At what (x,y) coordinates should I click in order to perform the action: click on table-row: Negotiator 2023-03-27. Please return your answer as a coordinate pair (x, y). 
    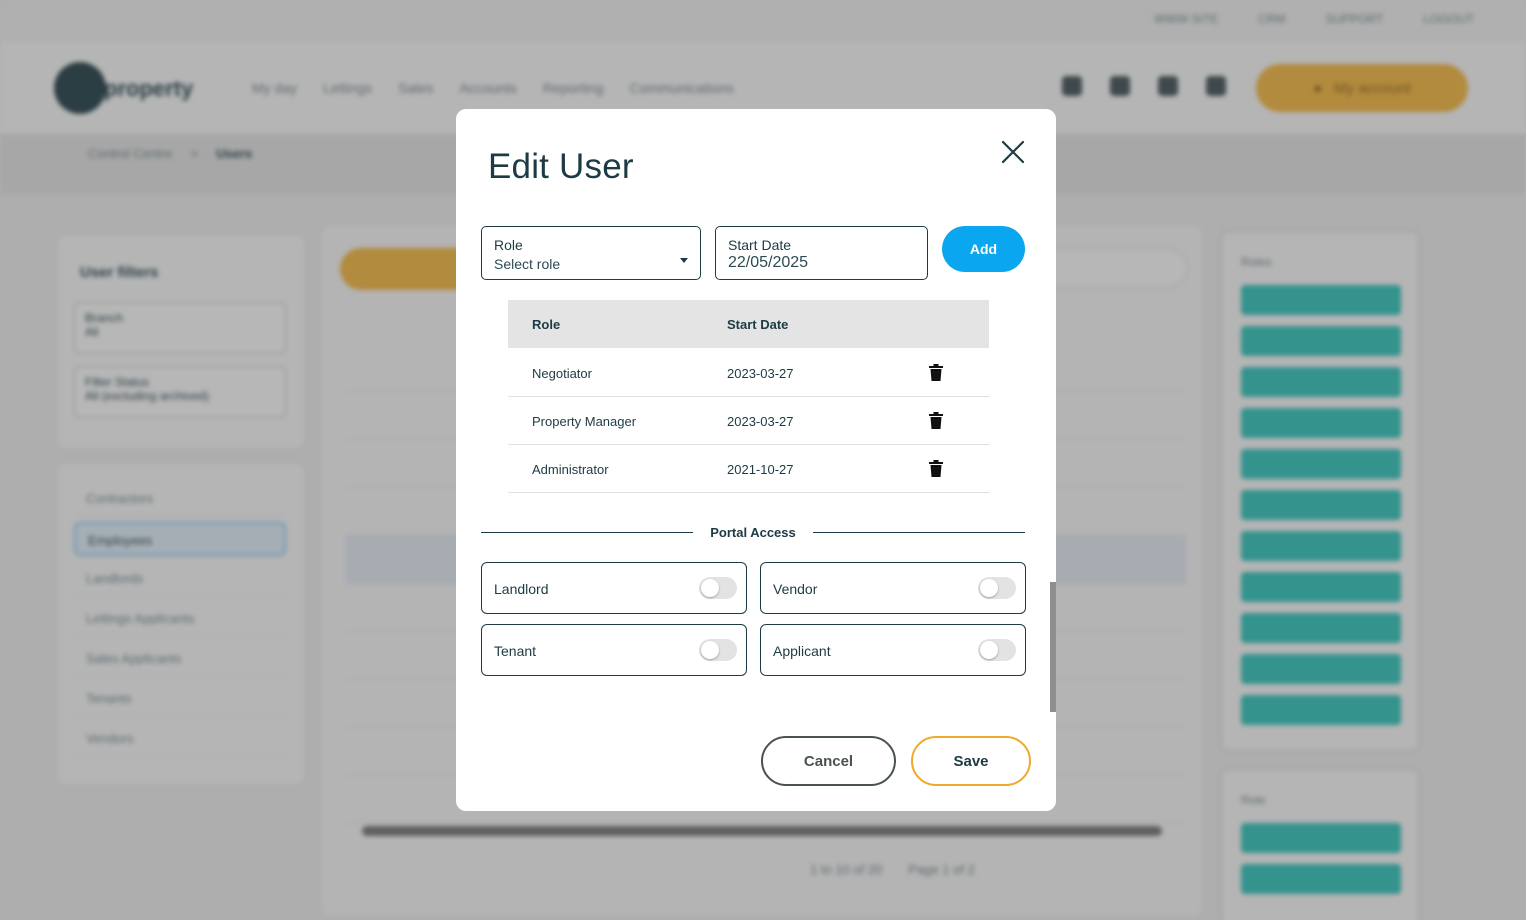
    Looking at the image, I should click on (749, 373).